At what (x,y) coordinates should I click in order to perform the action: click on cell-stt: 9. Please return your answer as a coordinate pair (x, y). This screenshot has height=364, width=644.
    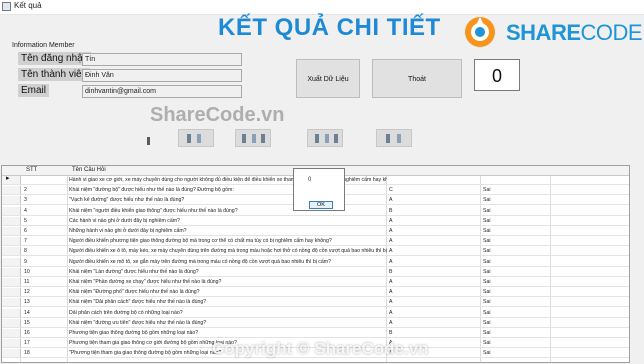
    Looking at the image, I should click on (44, 262).